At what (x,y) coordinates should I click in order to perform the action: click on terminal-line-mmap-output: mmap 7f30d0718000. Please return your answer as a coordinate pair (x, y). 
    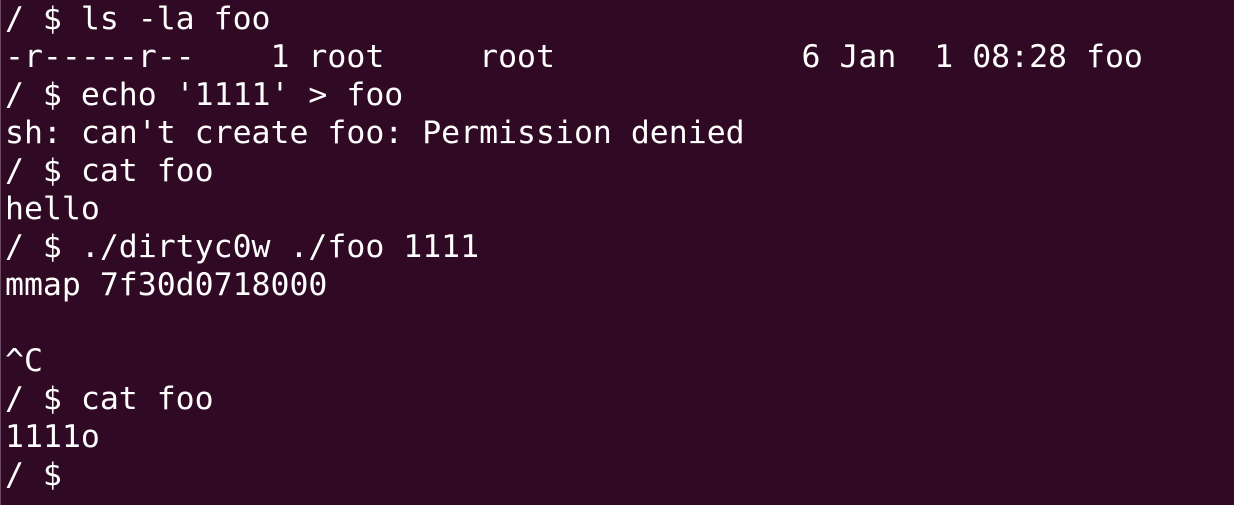
    Looking at the image, I should click on (166, 285).